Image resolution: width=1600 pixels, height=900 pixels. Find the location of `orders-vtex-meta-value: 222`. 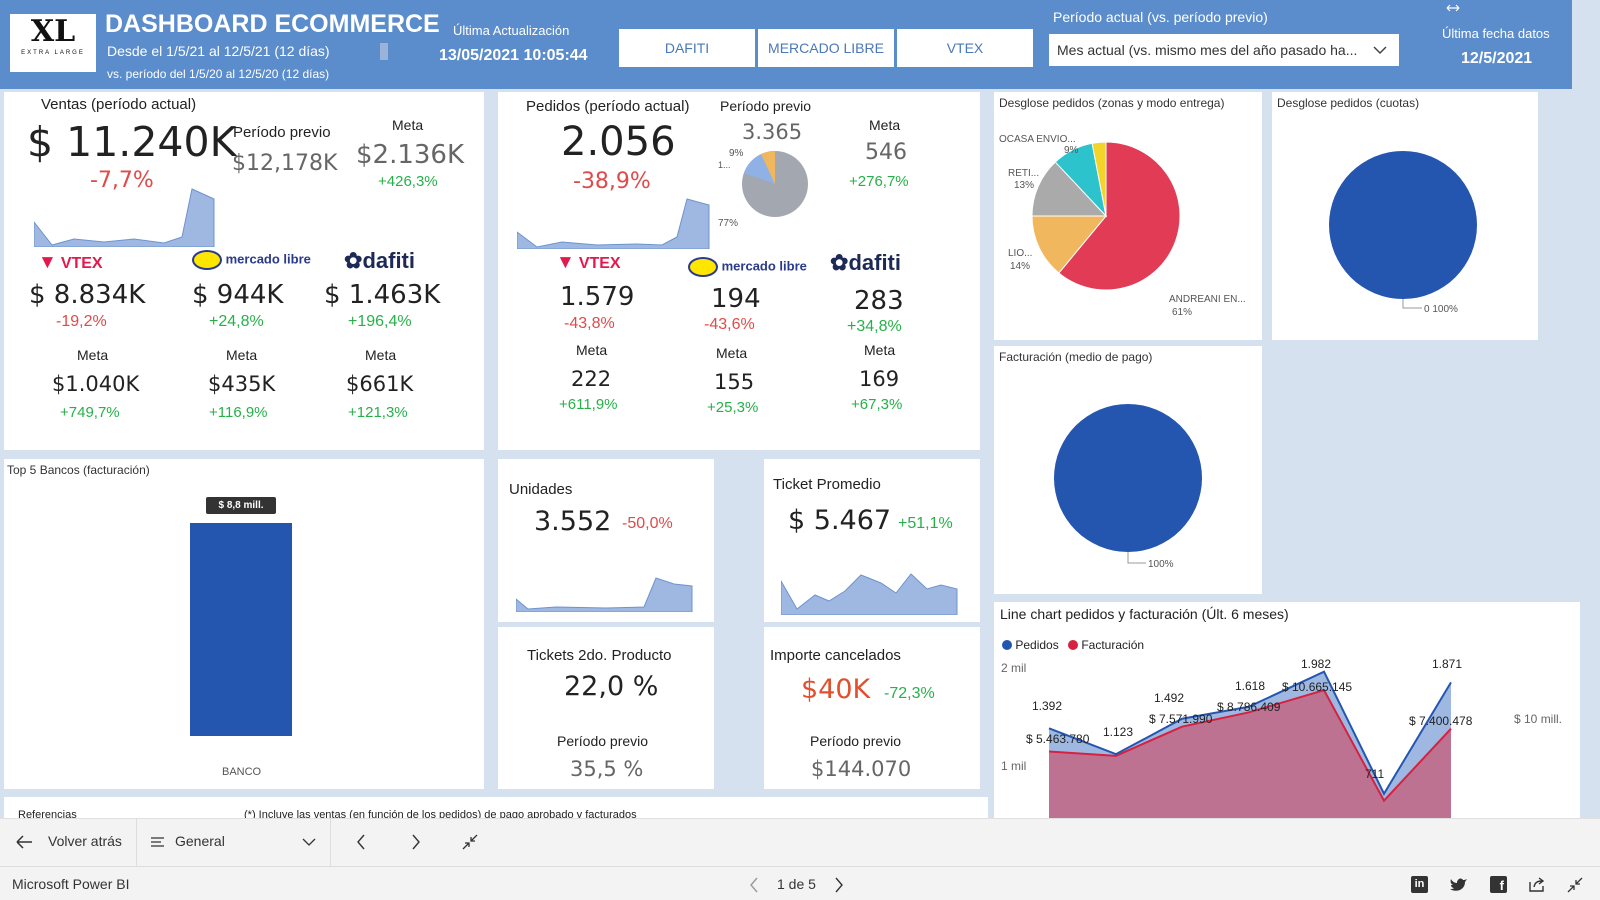

orders-vtex-meta-value: 222 is located at coordinates (591, 379).